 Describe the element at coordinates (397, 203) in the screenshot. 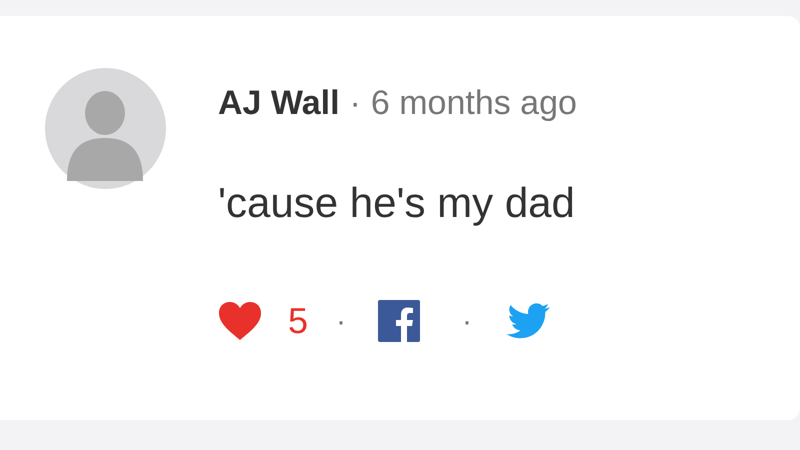

I see `comment-text: 'cause he's my dad` at that location.